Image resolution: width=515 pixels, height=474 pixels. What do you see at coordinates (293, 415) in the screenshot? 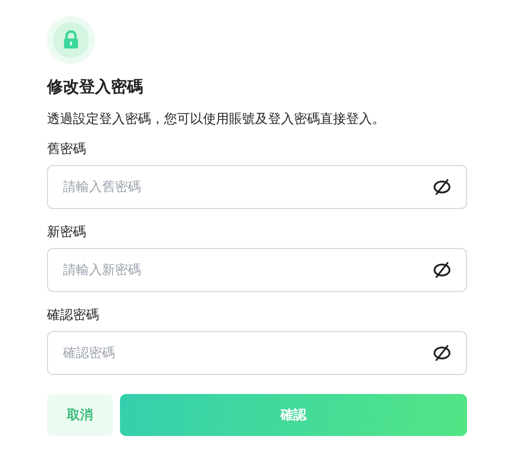
I see `confirm-button: 確認` at bounding box center [293, 415].